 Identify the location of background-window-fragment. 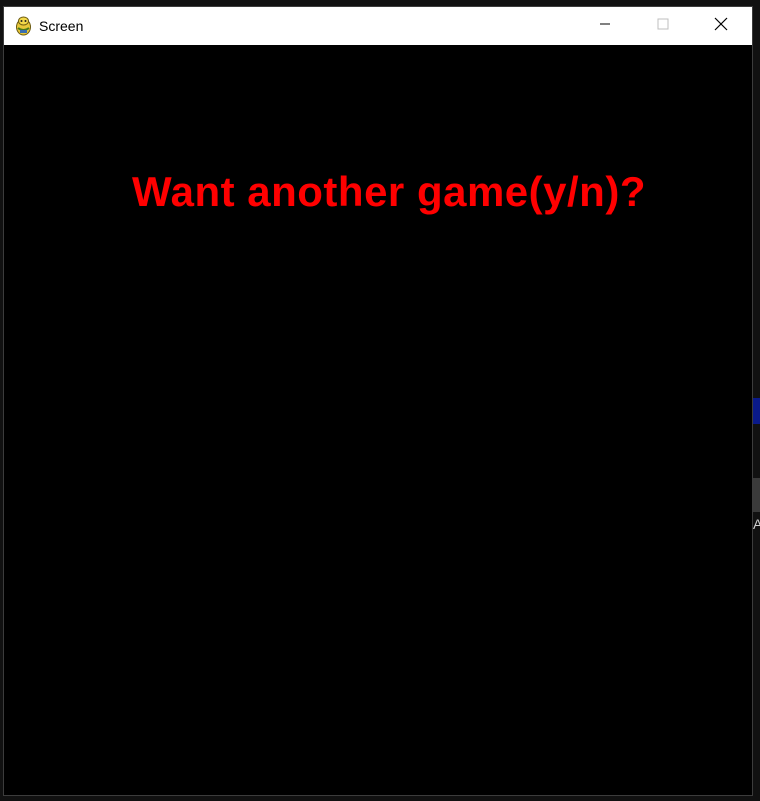
(756, 411).